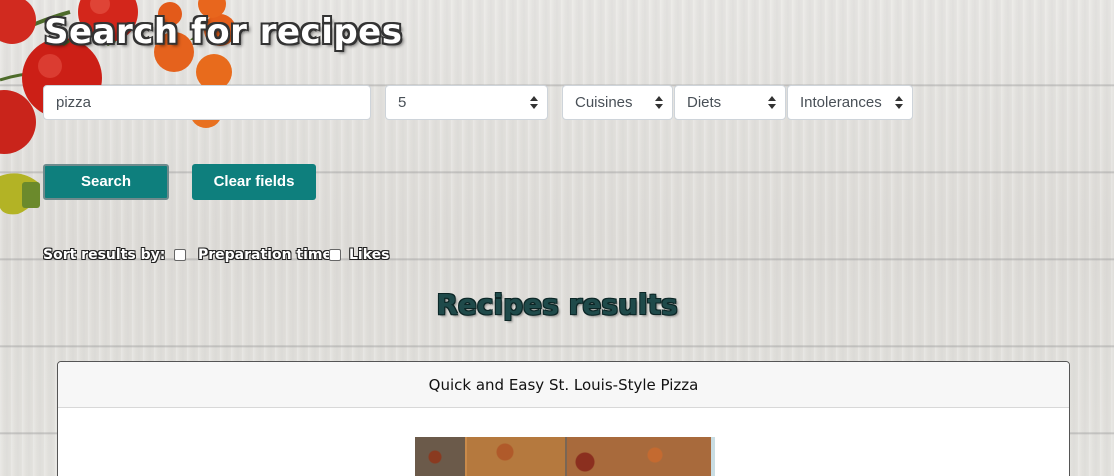 The width and height of the screenshot is (1114, 476). Describe the element at coordinates (104, 255) in the screenshot. I see `sort-label: Sort results by:` at that location.